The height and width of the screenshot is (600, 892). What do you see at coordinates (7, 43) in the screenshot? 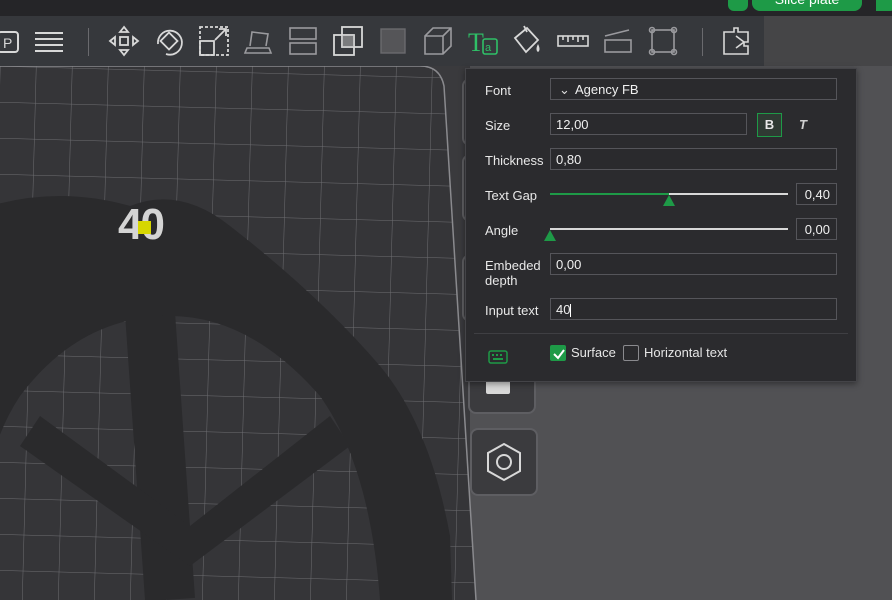
I see `svg-text: P` at bounding box center [7, 43].